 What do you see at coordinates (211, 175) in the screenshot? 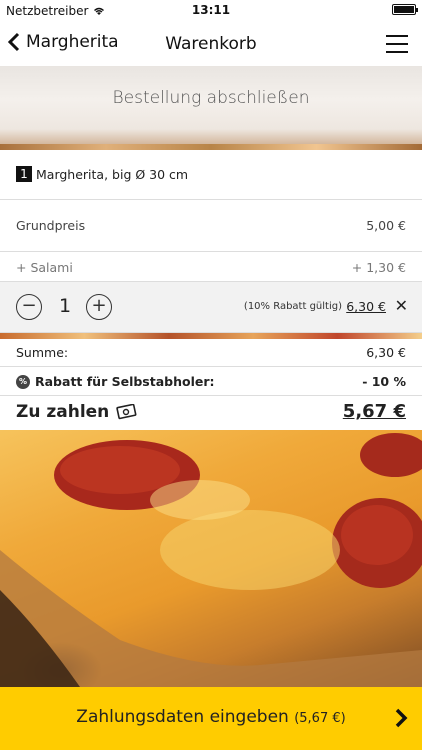
I see `cart-item-row: 1 Margherita, big Ø 30 cm` at bounding box center [211, 175].